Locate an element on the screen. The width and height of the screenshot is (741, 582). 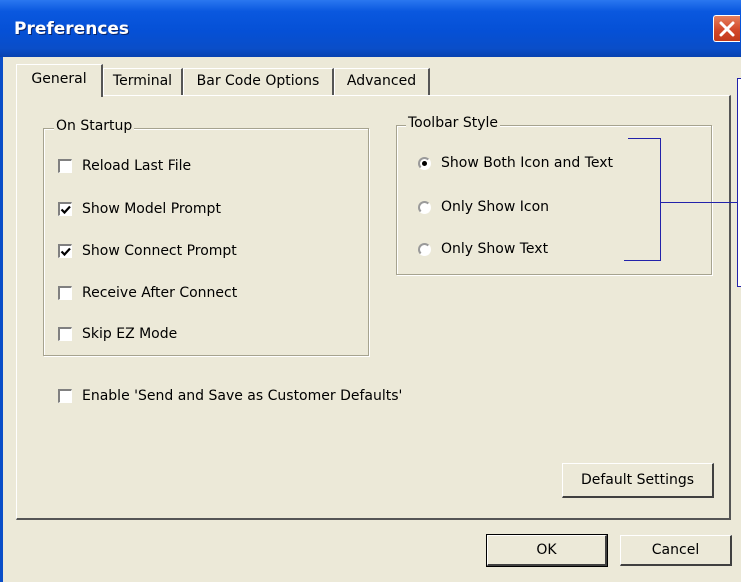
tab-bar-code-options: Bar Code Options is located at coordinates (258, 81).